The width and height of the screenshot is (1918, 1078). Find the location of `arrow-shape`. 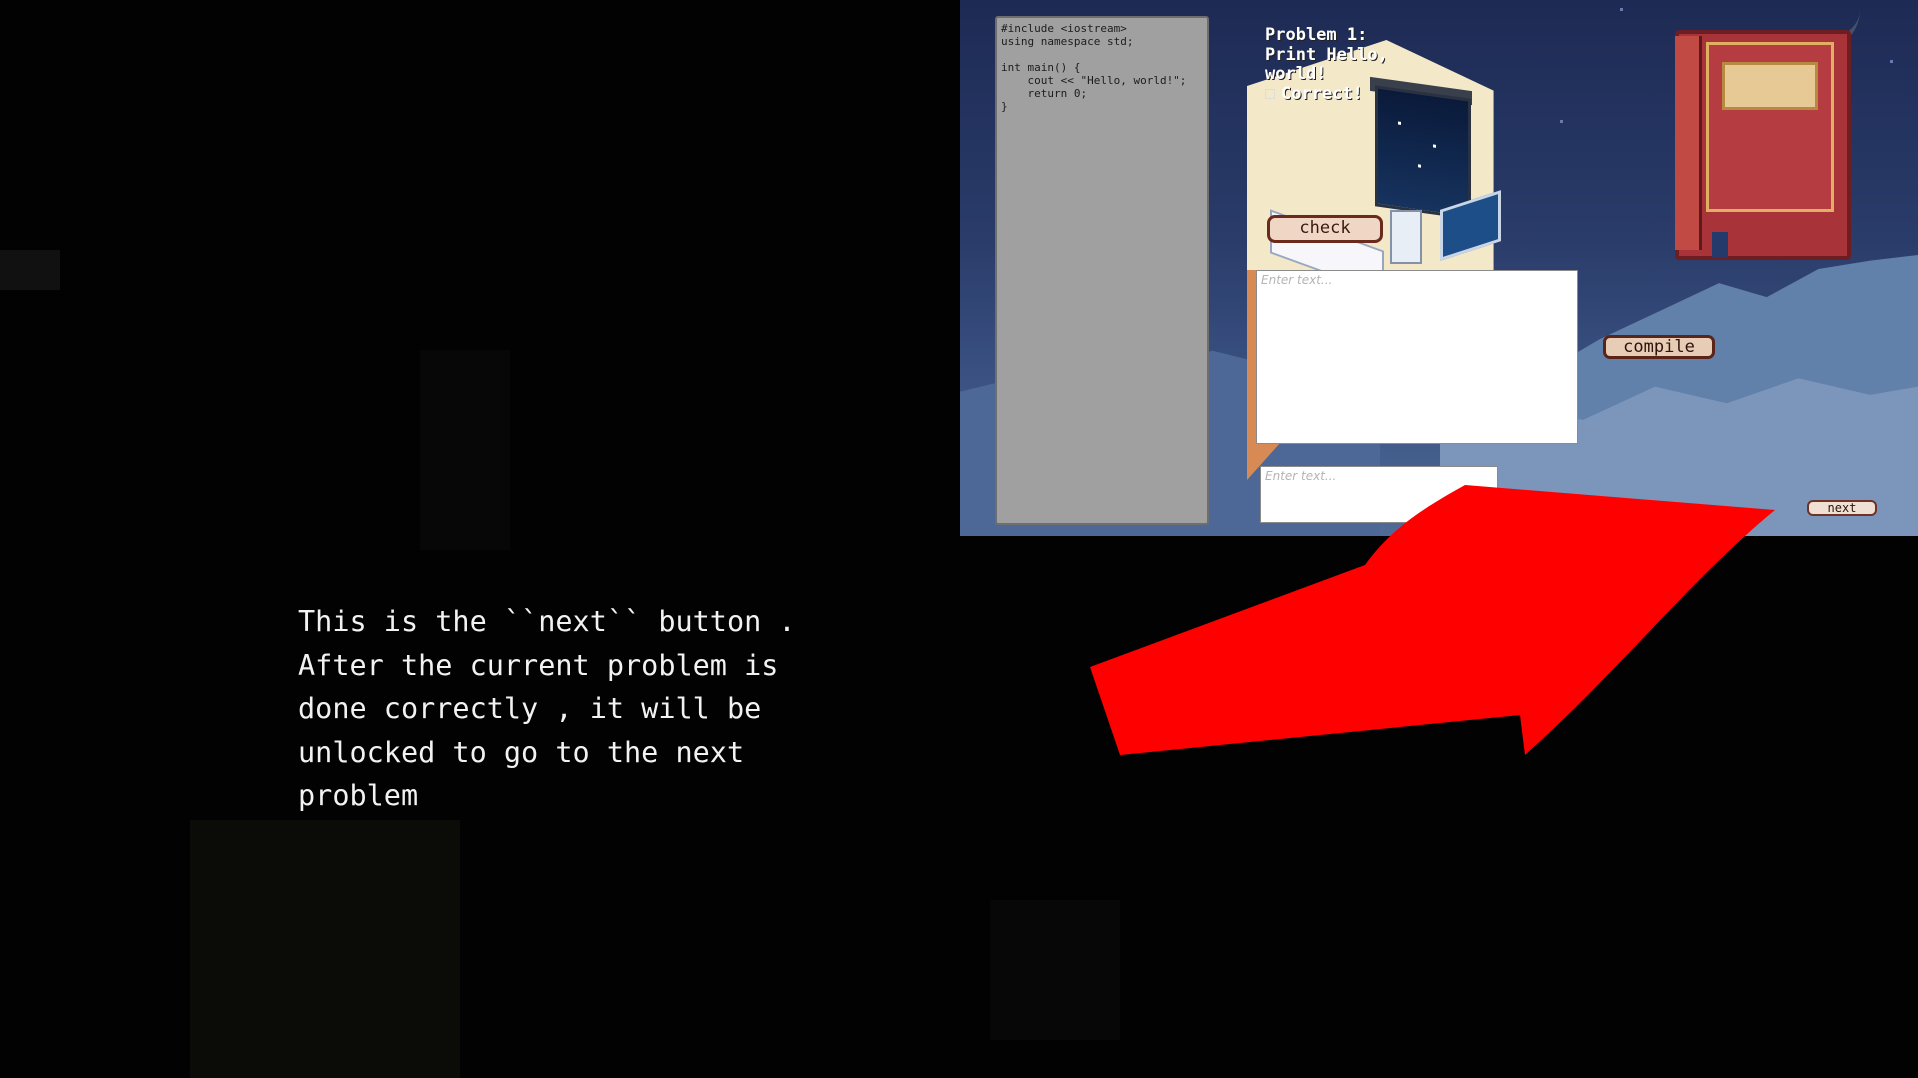

arrow-shape is located at coordinates (1432, 620).